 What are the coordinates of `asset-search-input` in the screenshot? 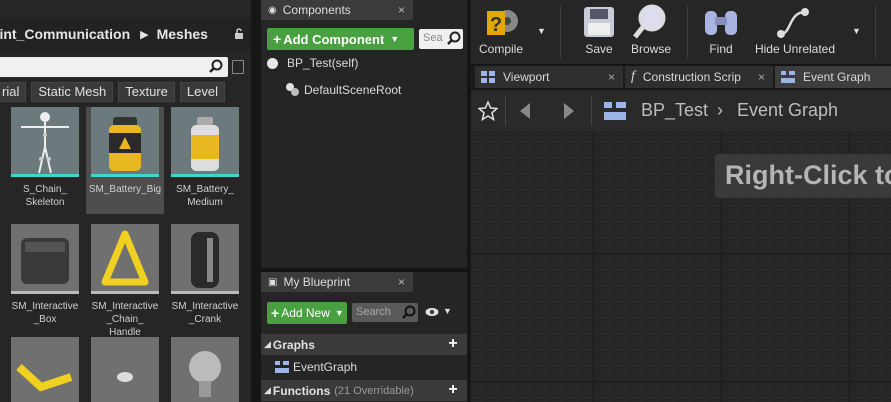 It's located at (114, 67).